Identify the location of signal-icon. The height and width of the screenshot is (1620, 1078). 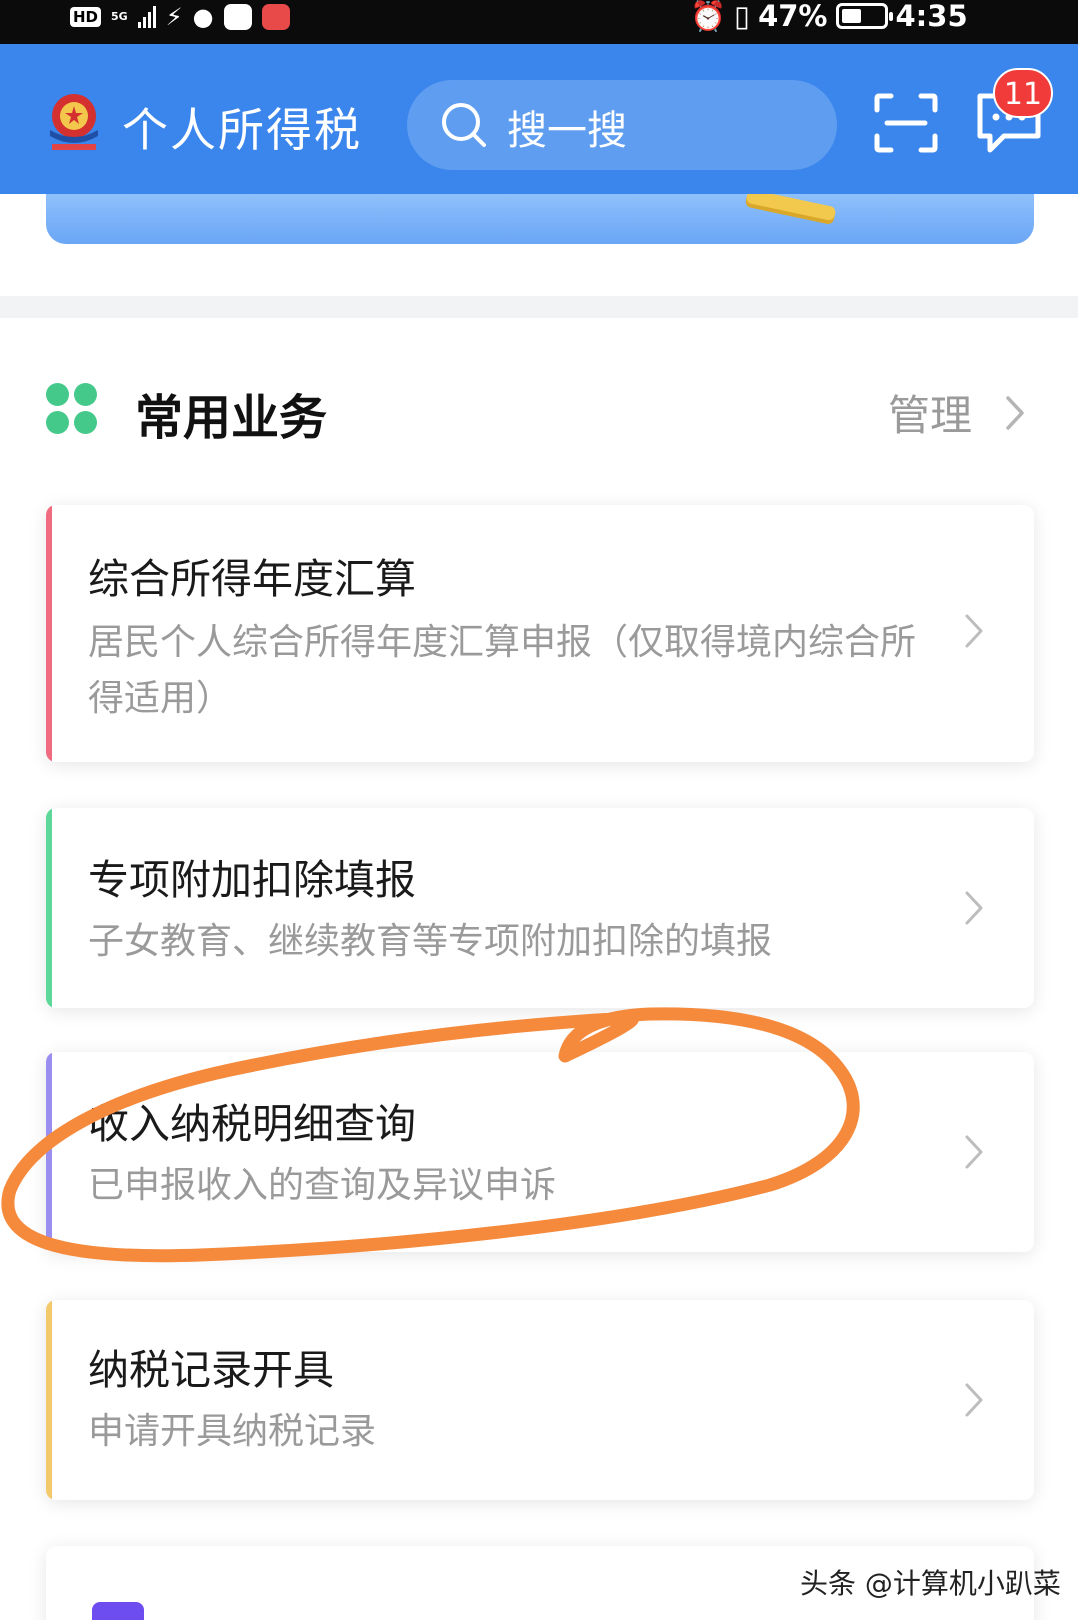
(146, 17).